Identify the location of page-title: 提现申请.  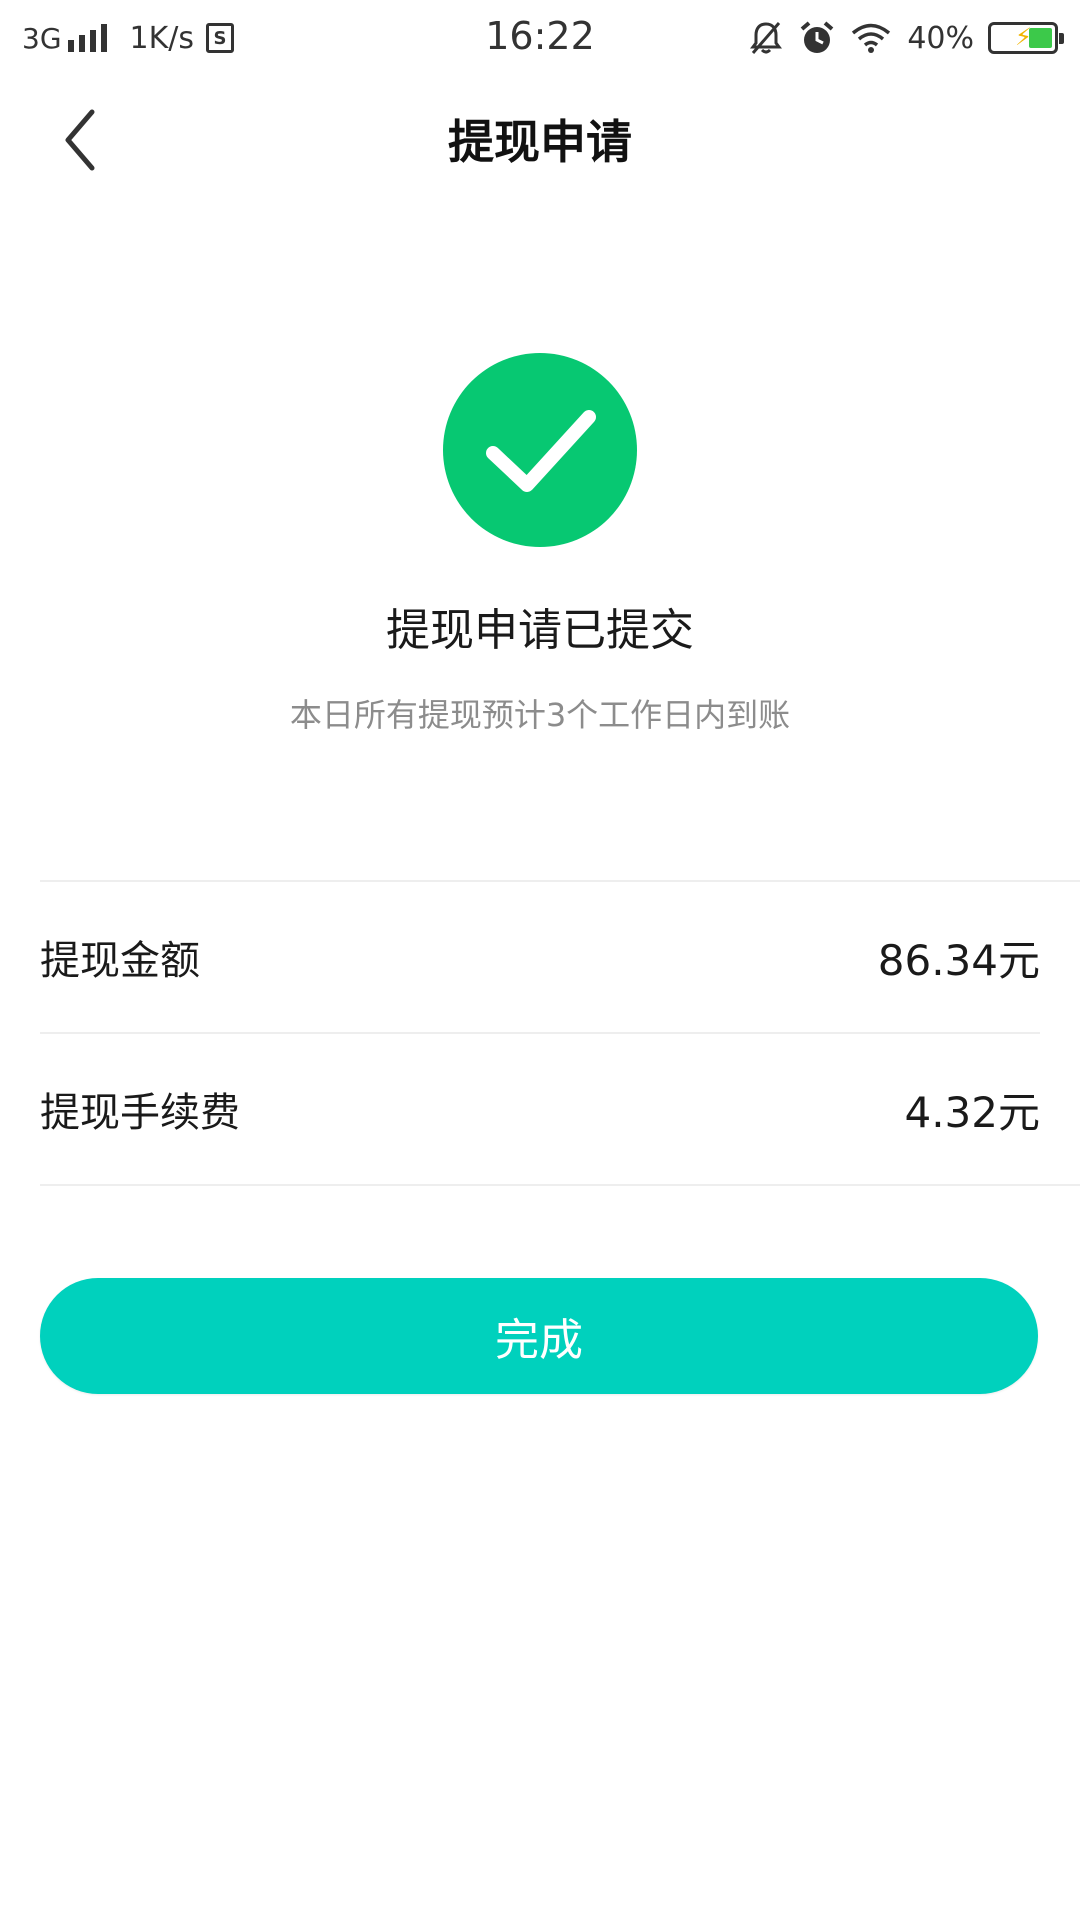
(540, 142).